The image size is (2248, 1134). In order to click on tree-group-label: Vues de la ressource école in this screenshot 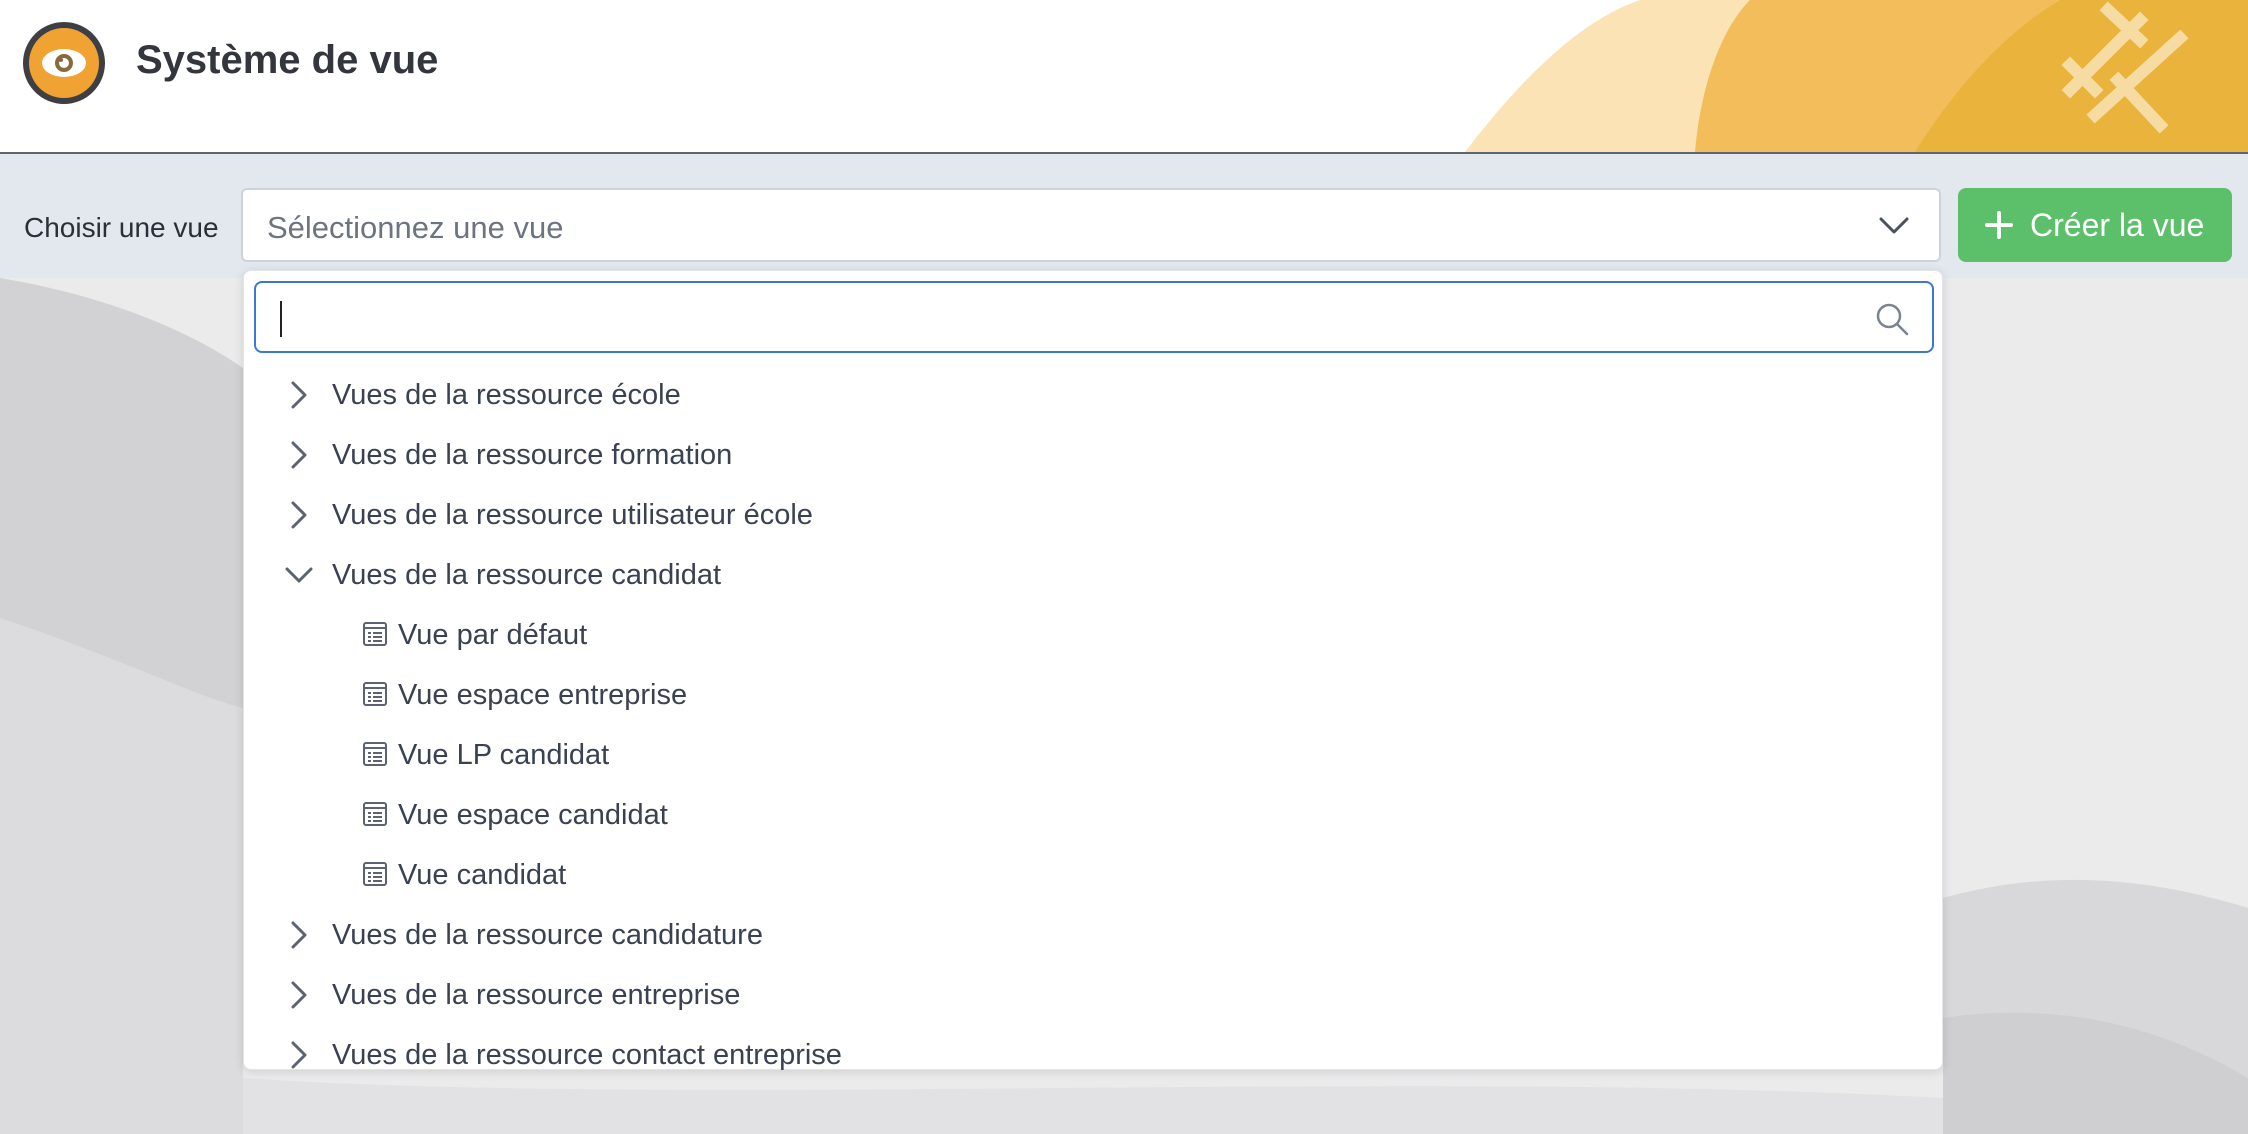, I will do `click(506, 394)`.